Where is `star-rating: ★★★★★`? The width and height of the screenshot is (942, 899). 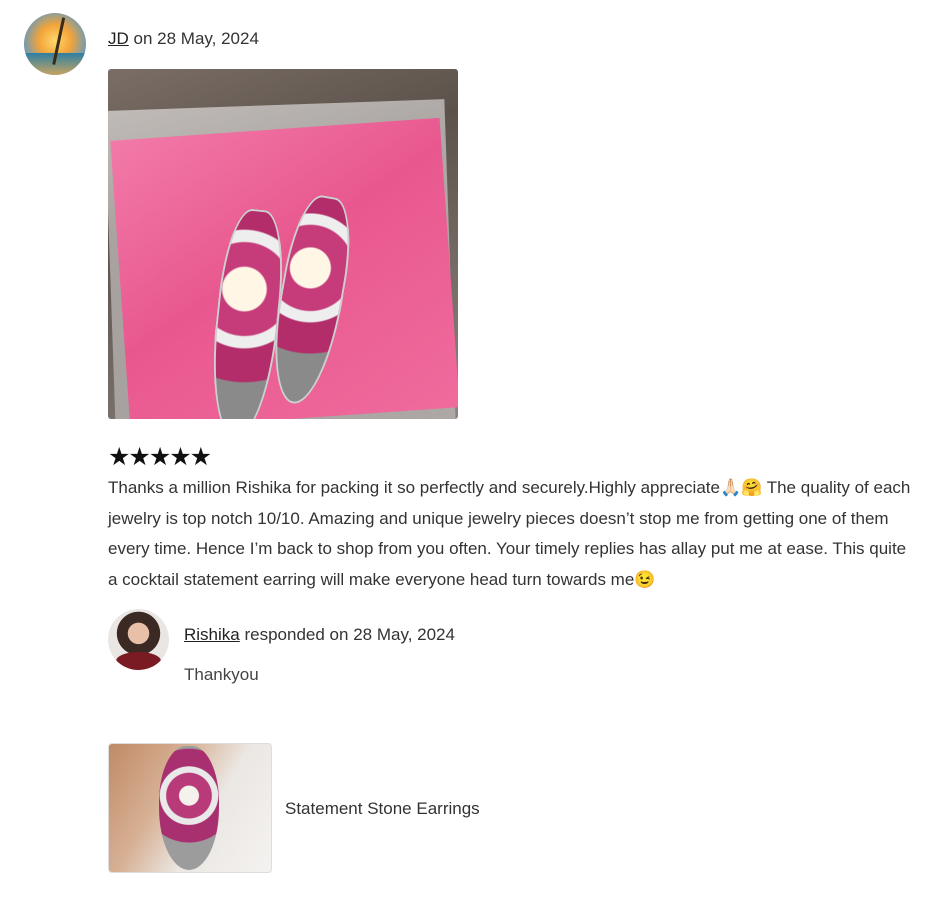
star-rating: ★★★★★ is located at coordinates (160, 457).